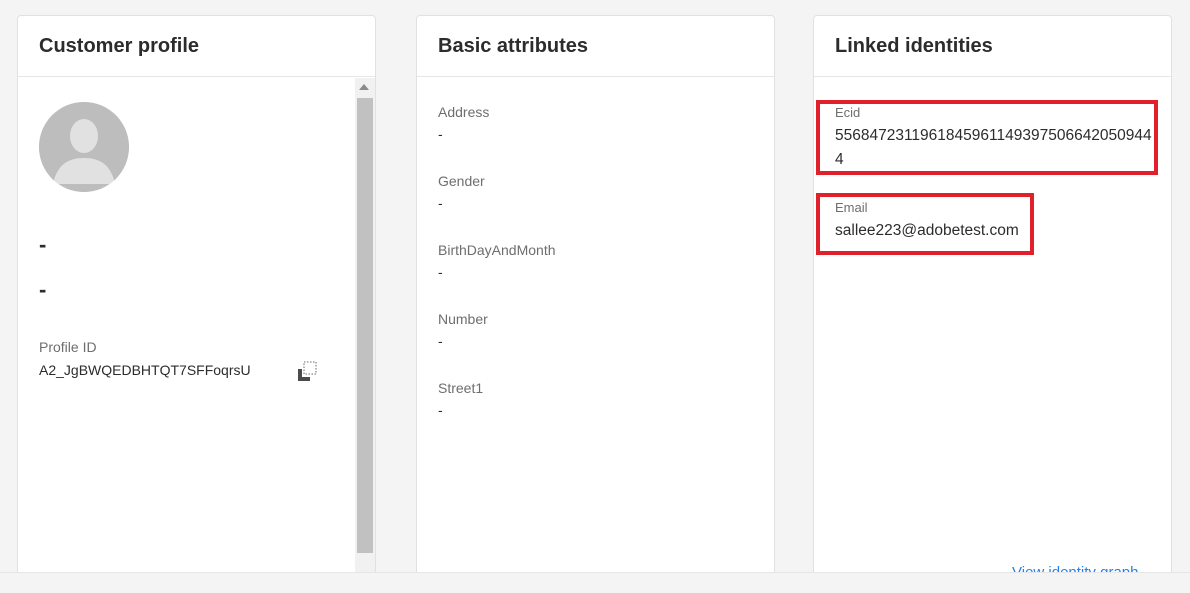  What do you see at coordinates (463, 123) in the screenshot?
I see `attribute-address: Address -` at bounding box center [463, 123].